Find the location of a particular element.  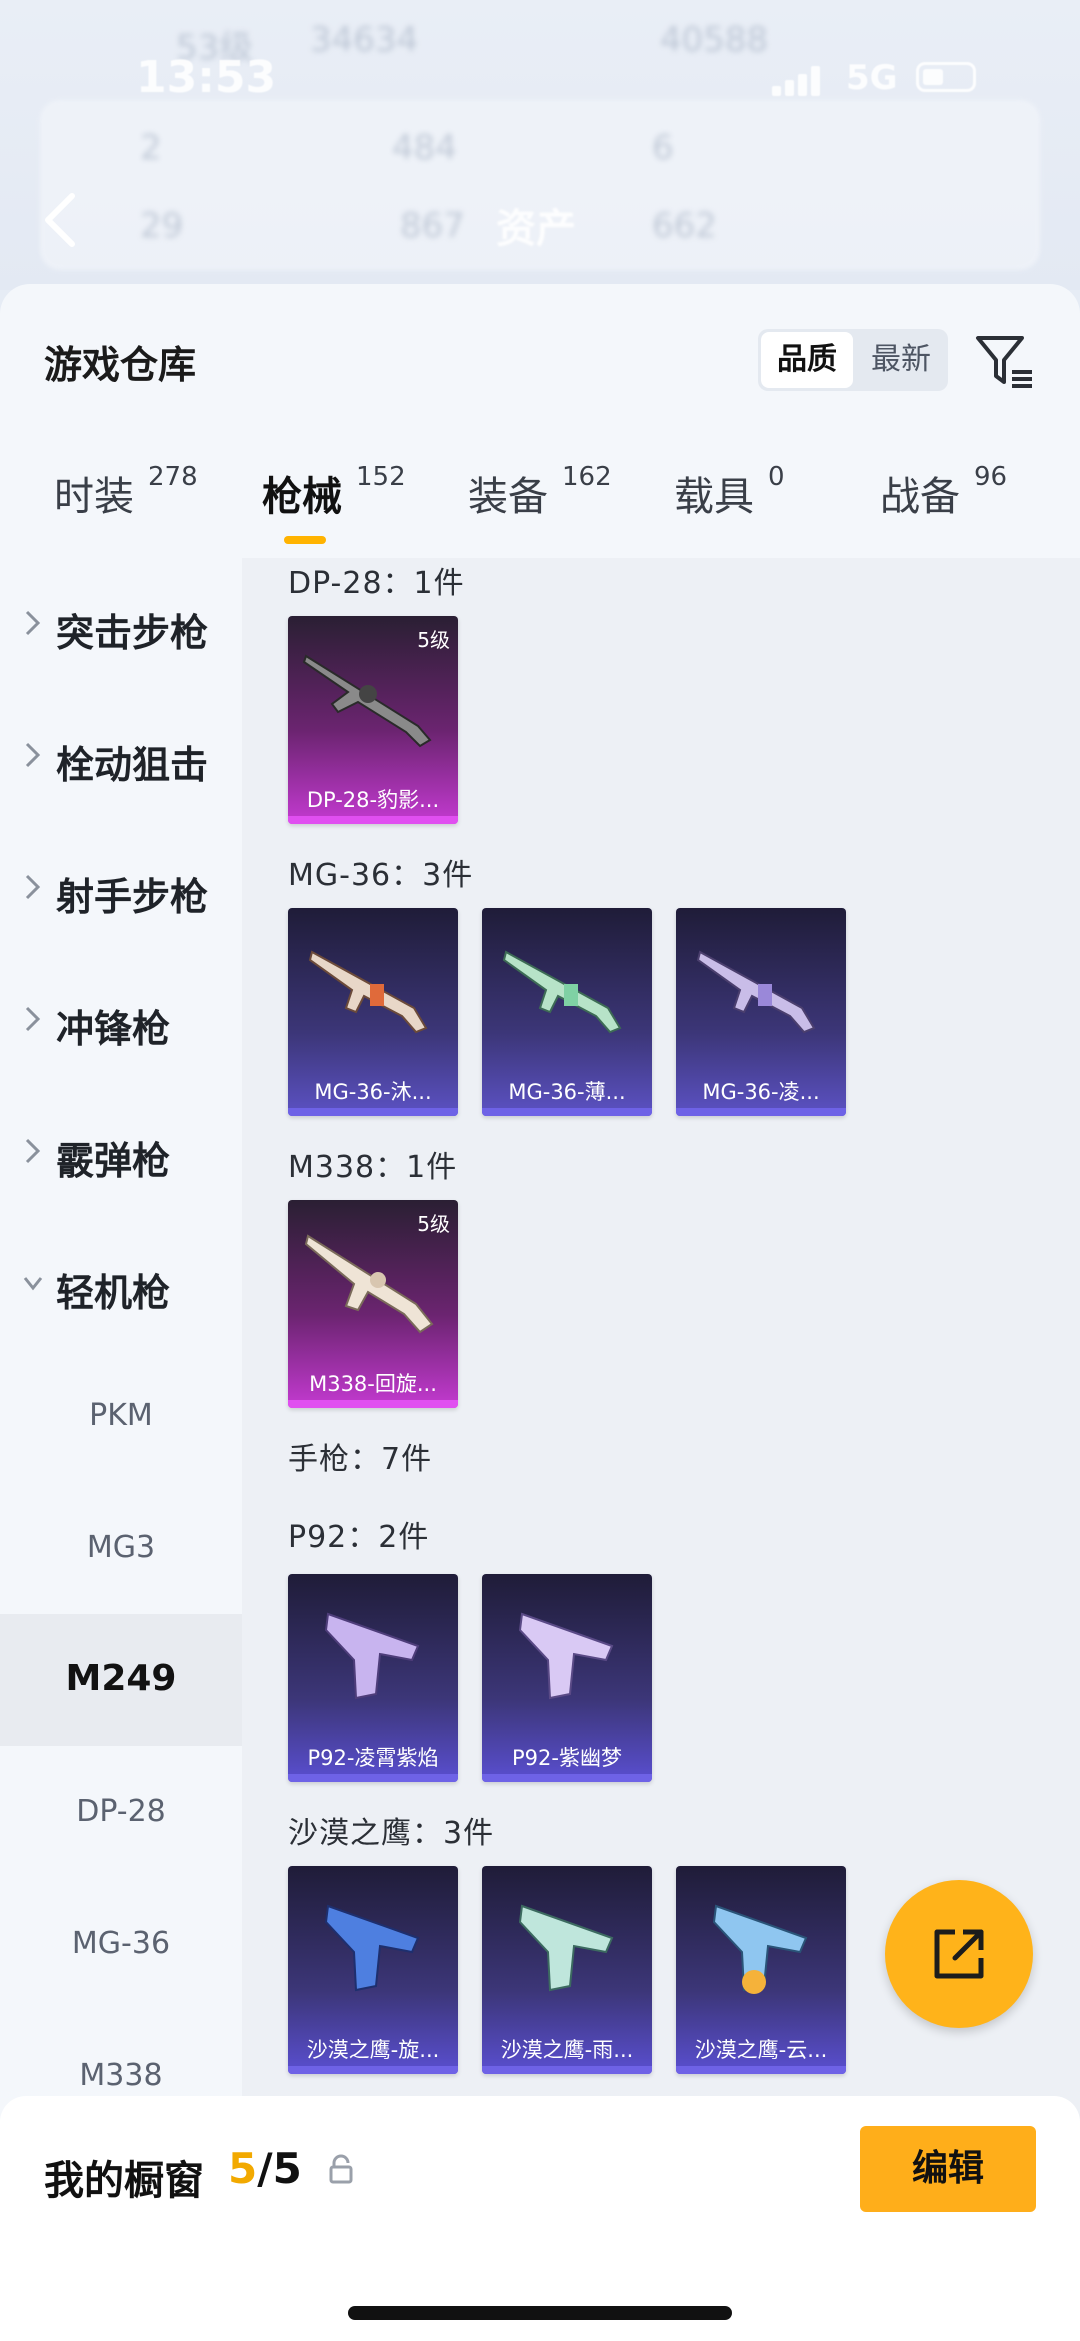

showcase-bar: 我的橱窗 5/5 编辑 is located at coordinates (540, 2218).